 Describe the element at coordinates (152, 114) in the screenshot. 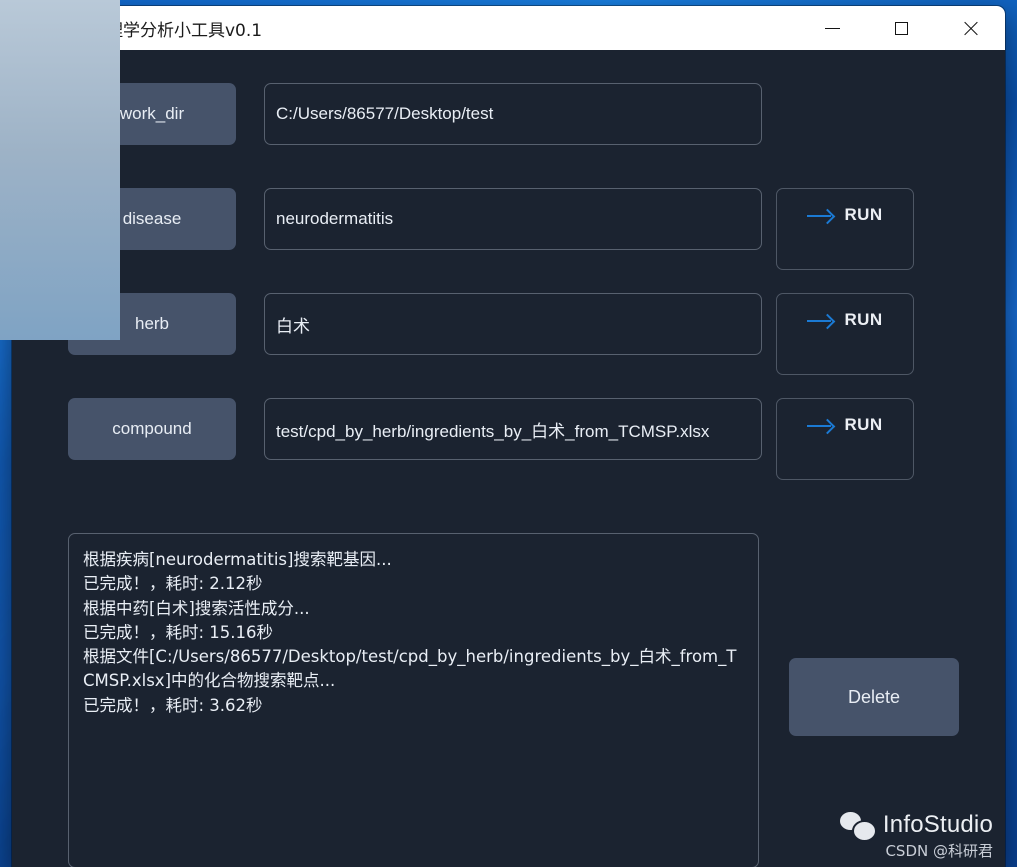

I see `work-dir-button: work_dir` at that location.